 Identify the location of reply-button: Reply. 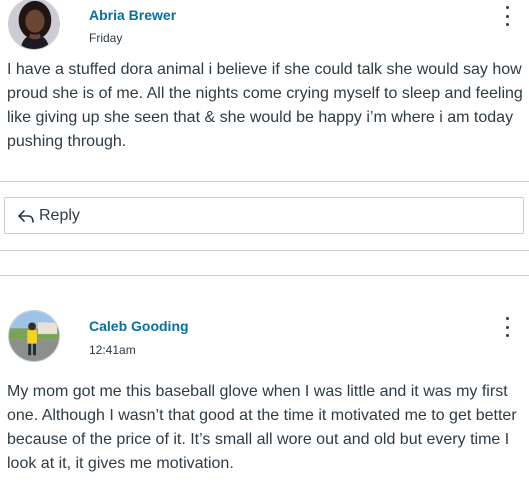
(264, 215).